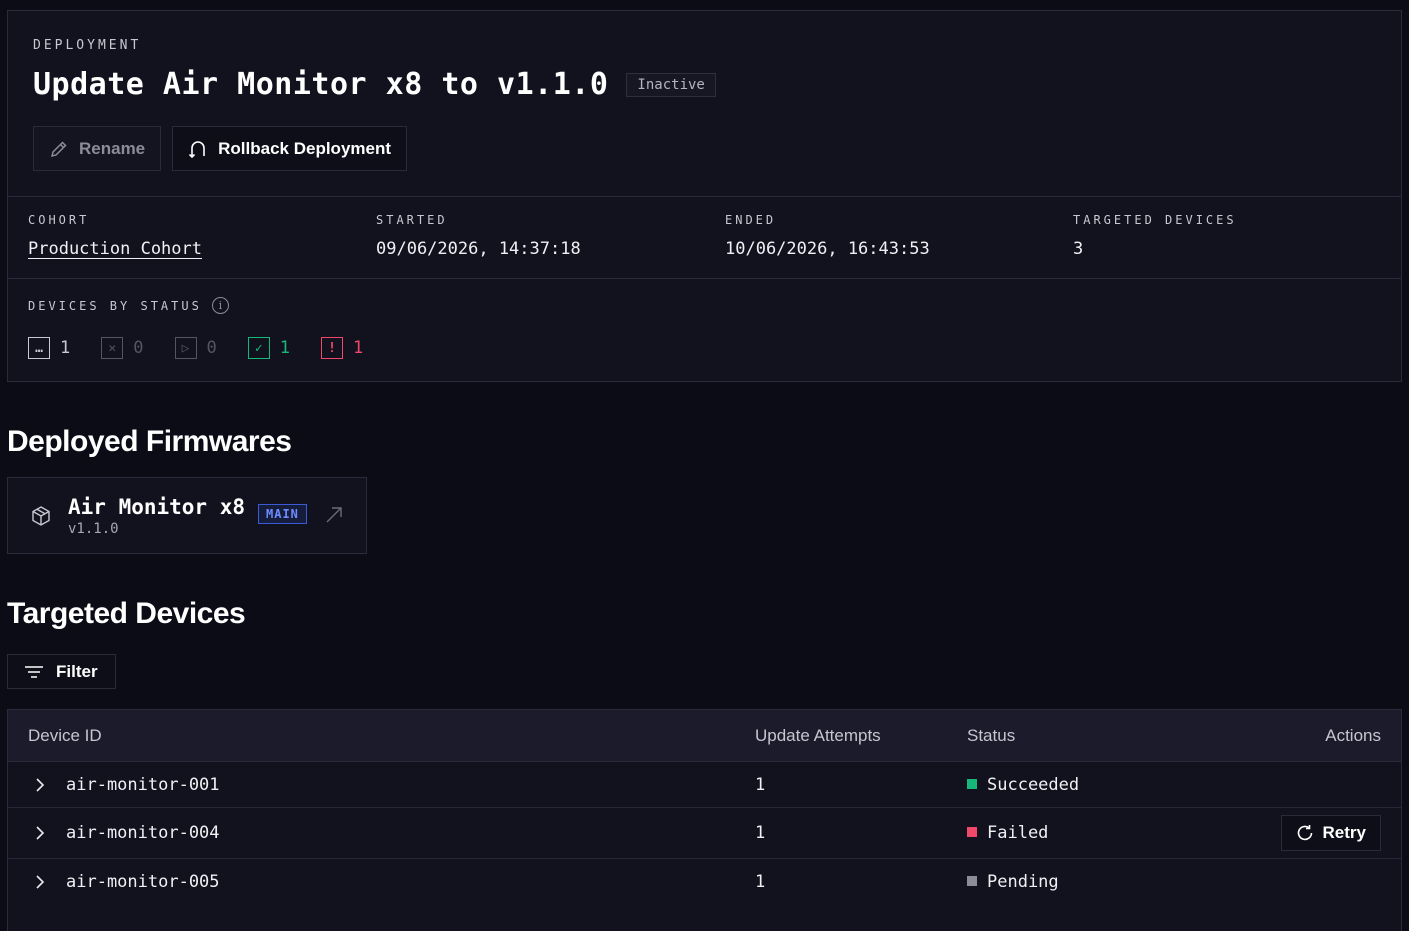 This screenshot has width=1409, height=931. I want to click on status-label: Pending, so click(1023, 882).